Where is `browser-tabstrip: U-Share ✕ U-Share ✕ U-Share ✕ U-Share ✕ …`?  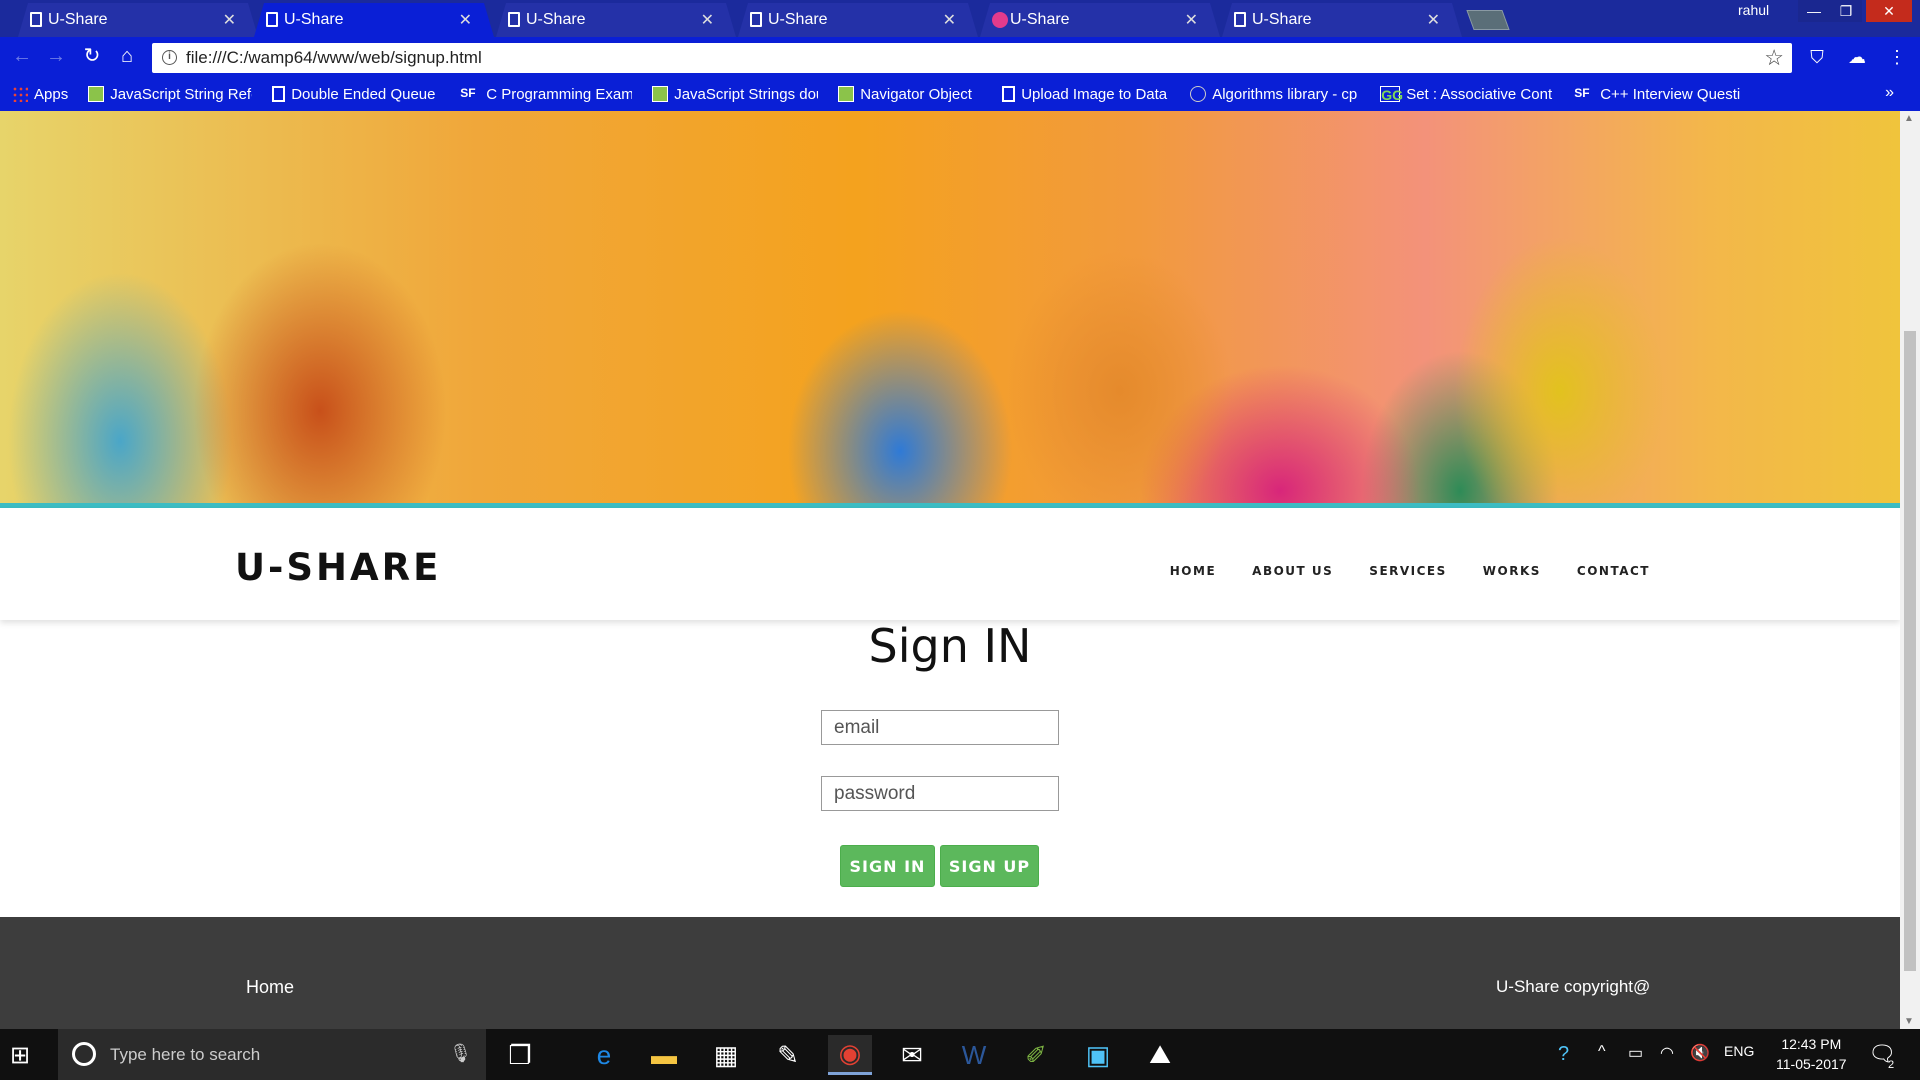 browser-tabstrip: U-Share ✕ U-Share ✕ U-Share ✕ U-Share ✕ … is located at coordinates (960, 18).